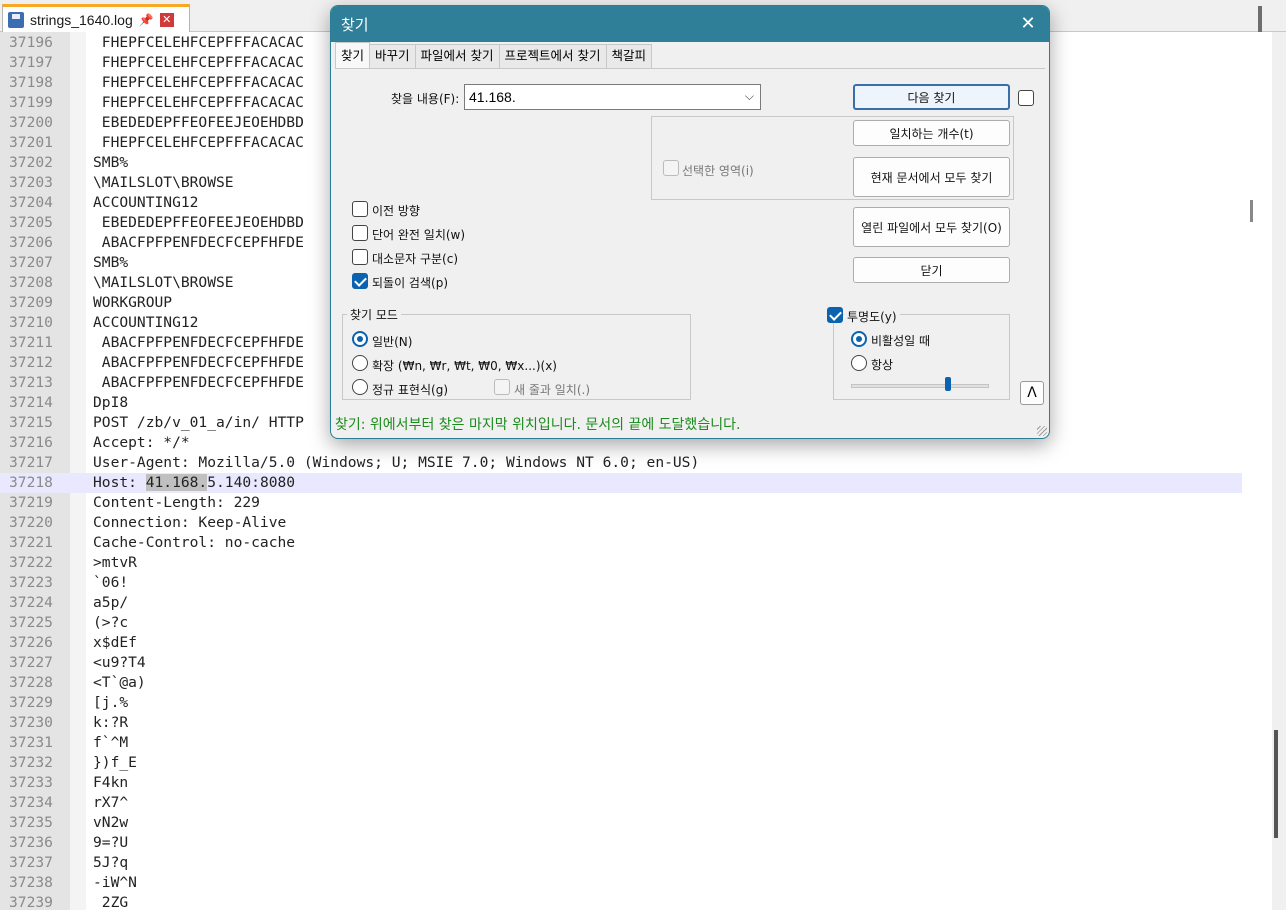 Image resolution: width=1286 pixels, height=910 pixels. What do you see at coordinates (119, 662) in the screenshot?
I see `line-text: <u9?T4` at bounding box center [119, 662].